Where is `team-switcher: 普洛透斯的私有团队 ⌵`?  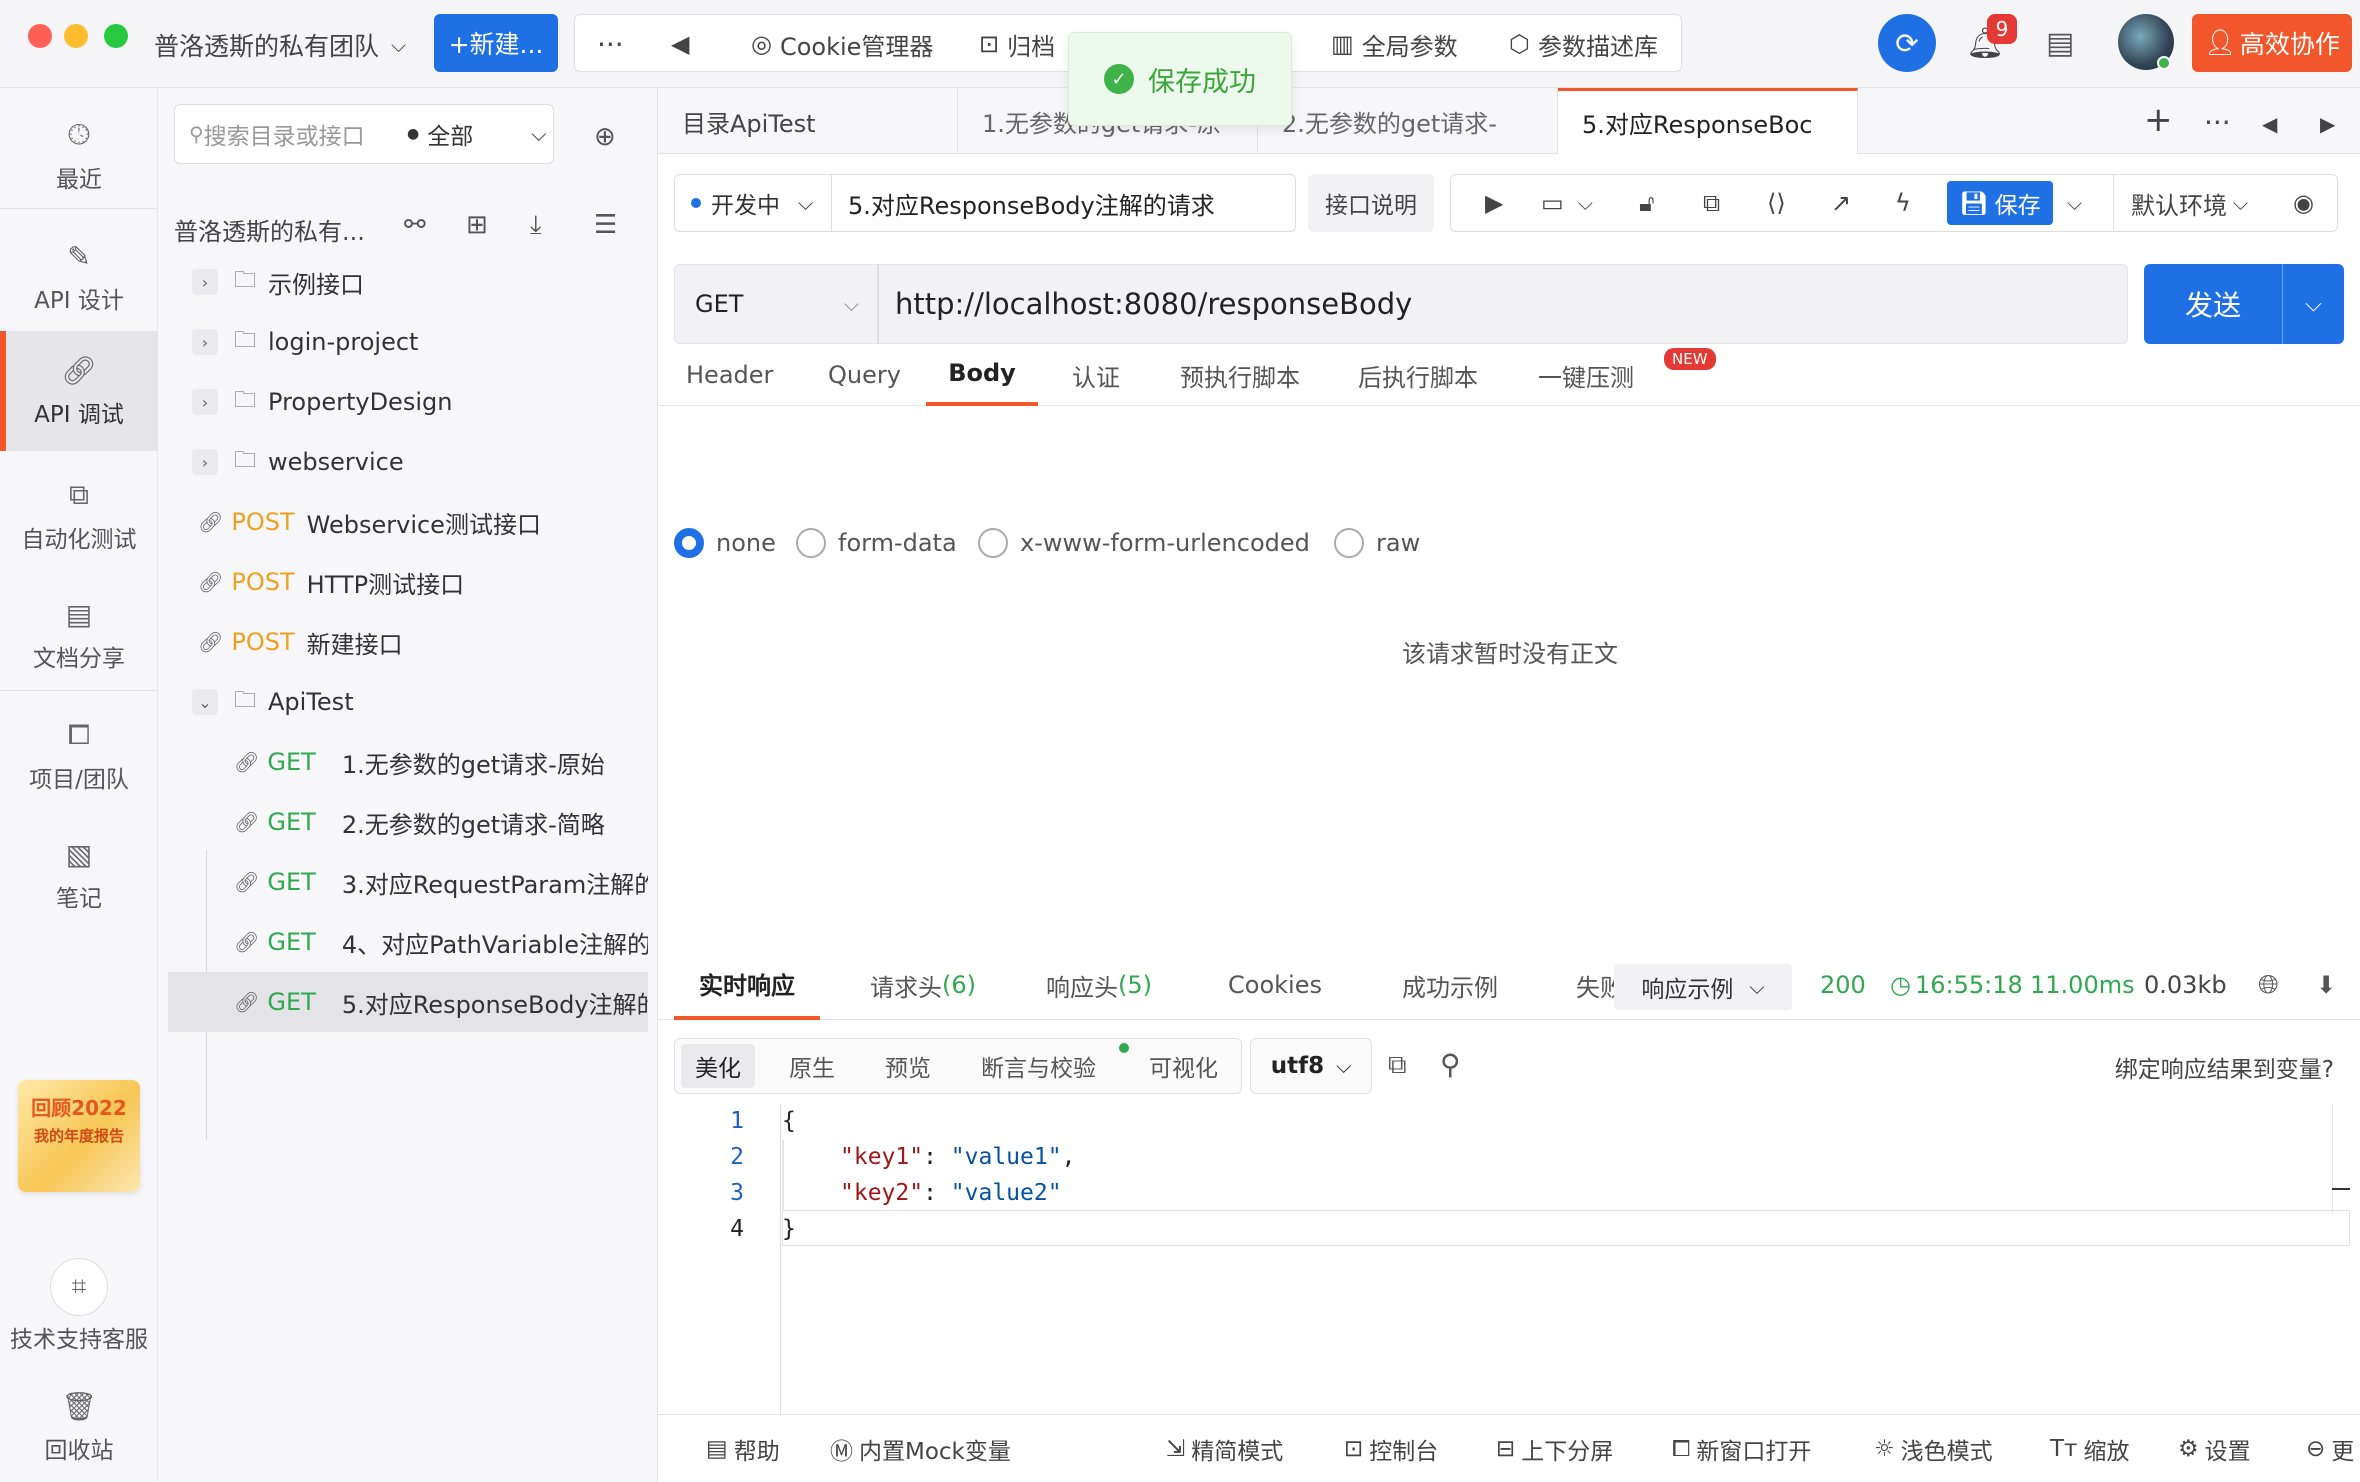 team-switcher: 普洛透斯的私有团队 ⌵ is located at coordinates (280, 45).